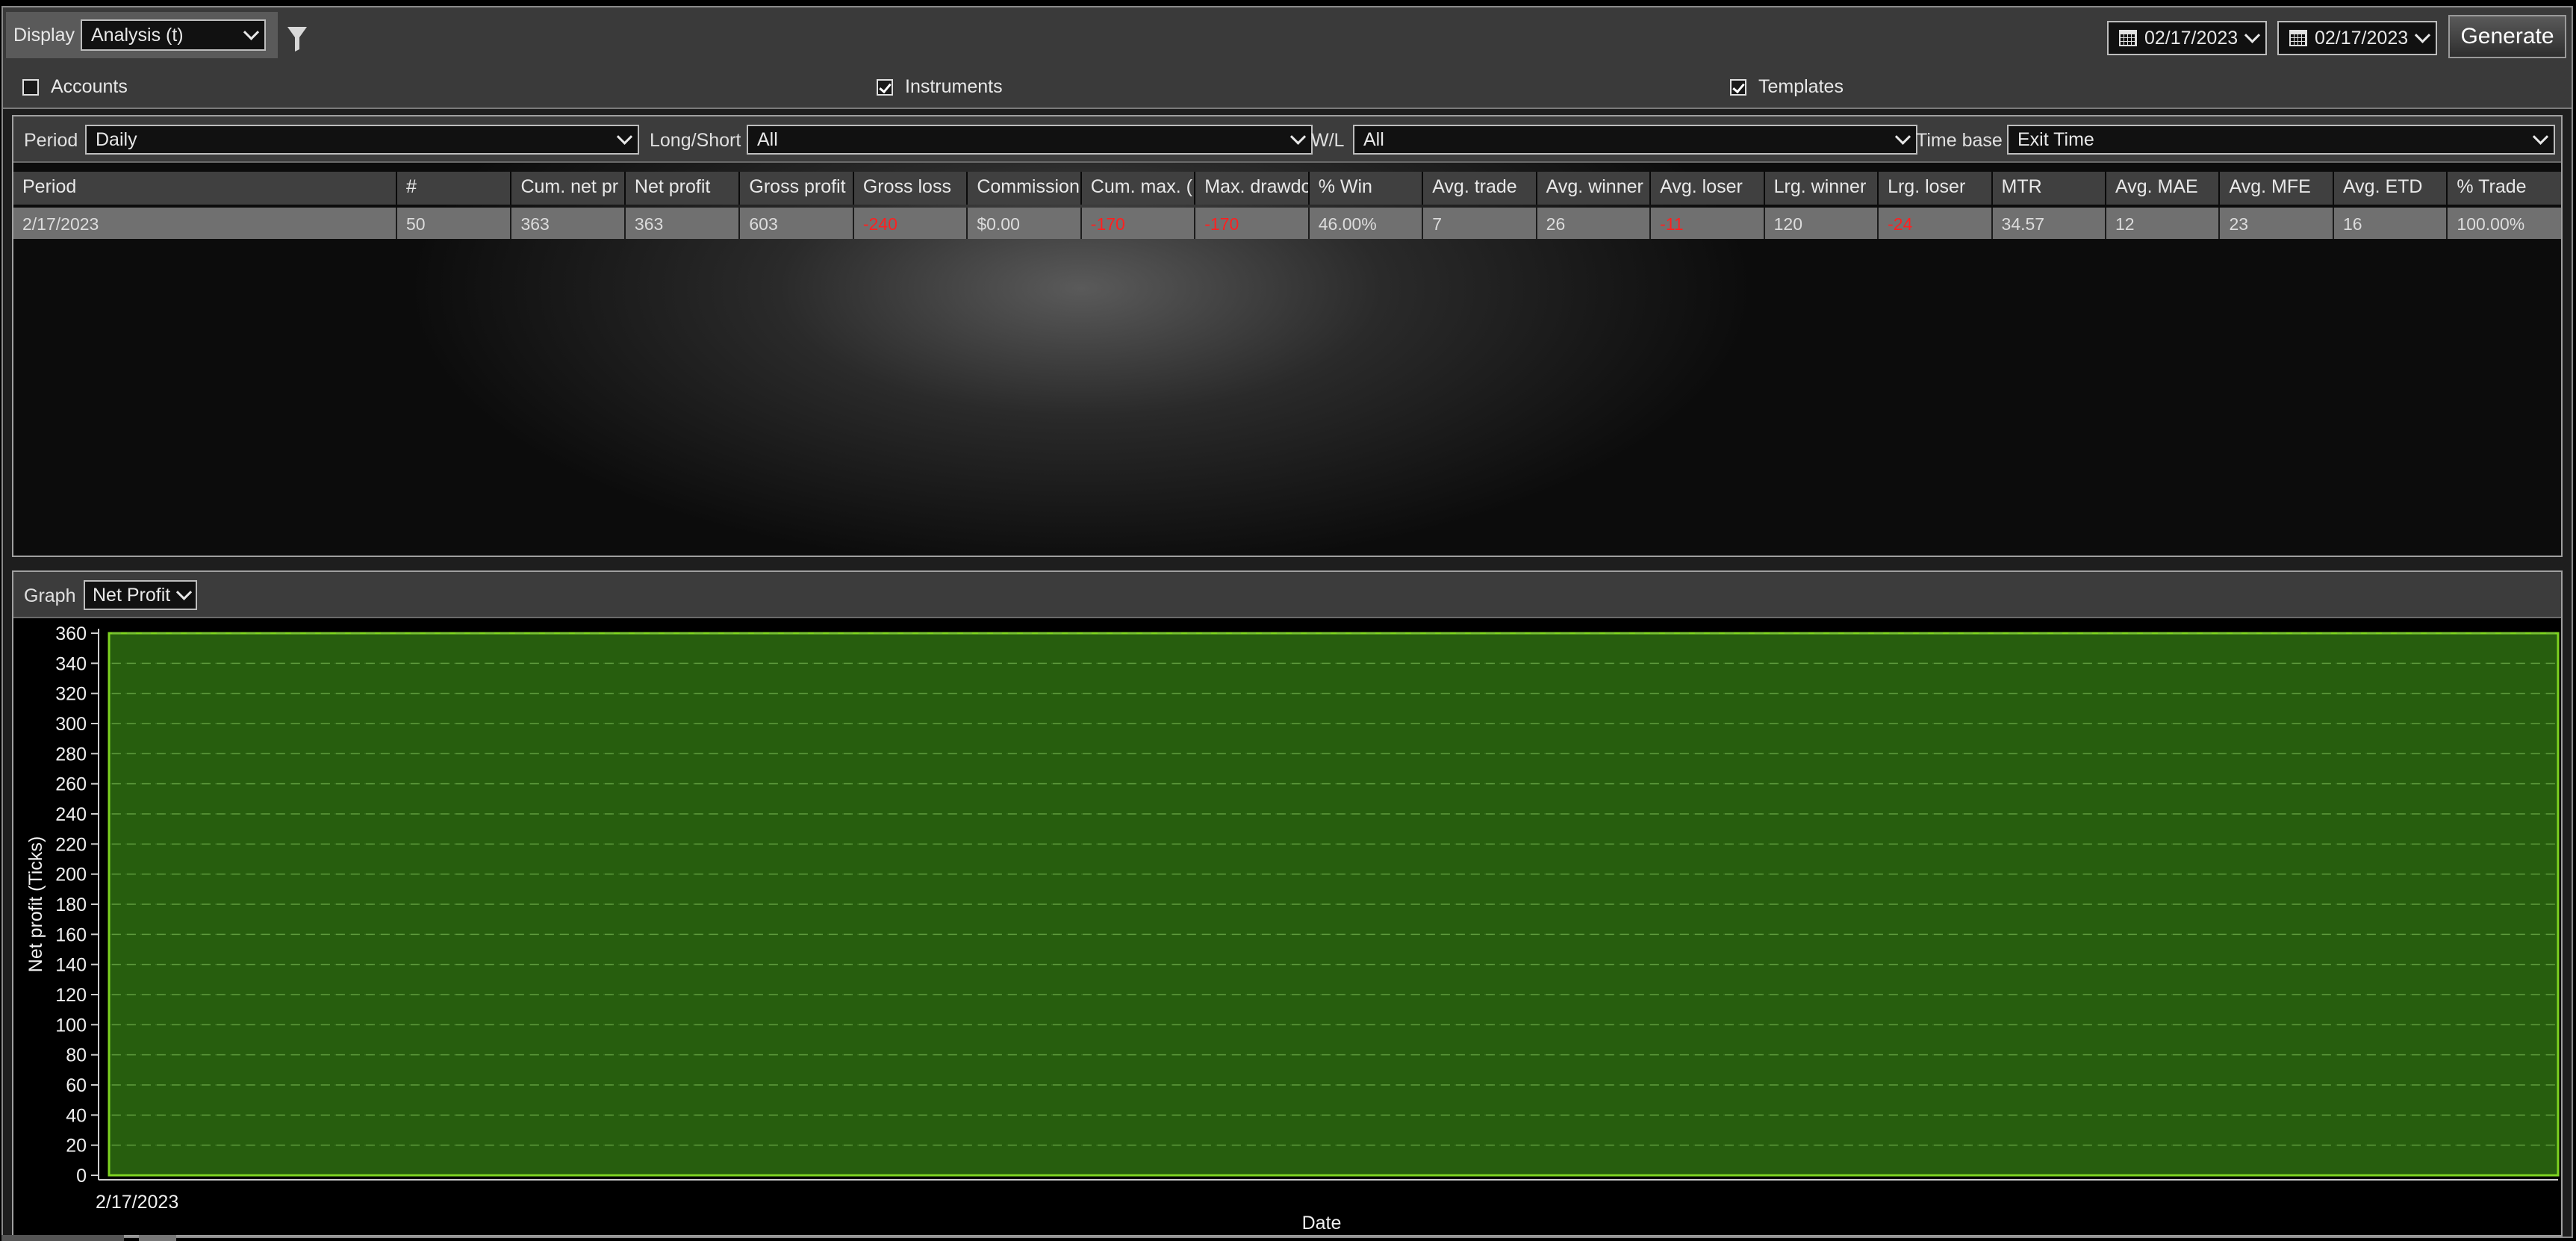 Image resolution: width=2576 pixels, height=1241 pixels. Describe the element at coordinates (1252, 223) in the screenshot. I see `table-cell: -170` at that location.